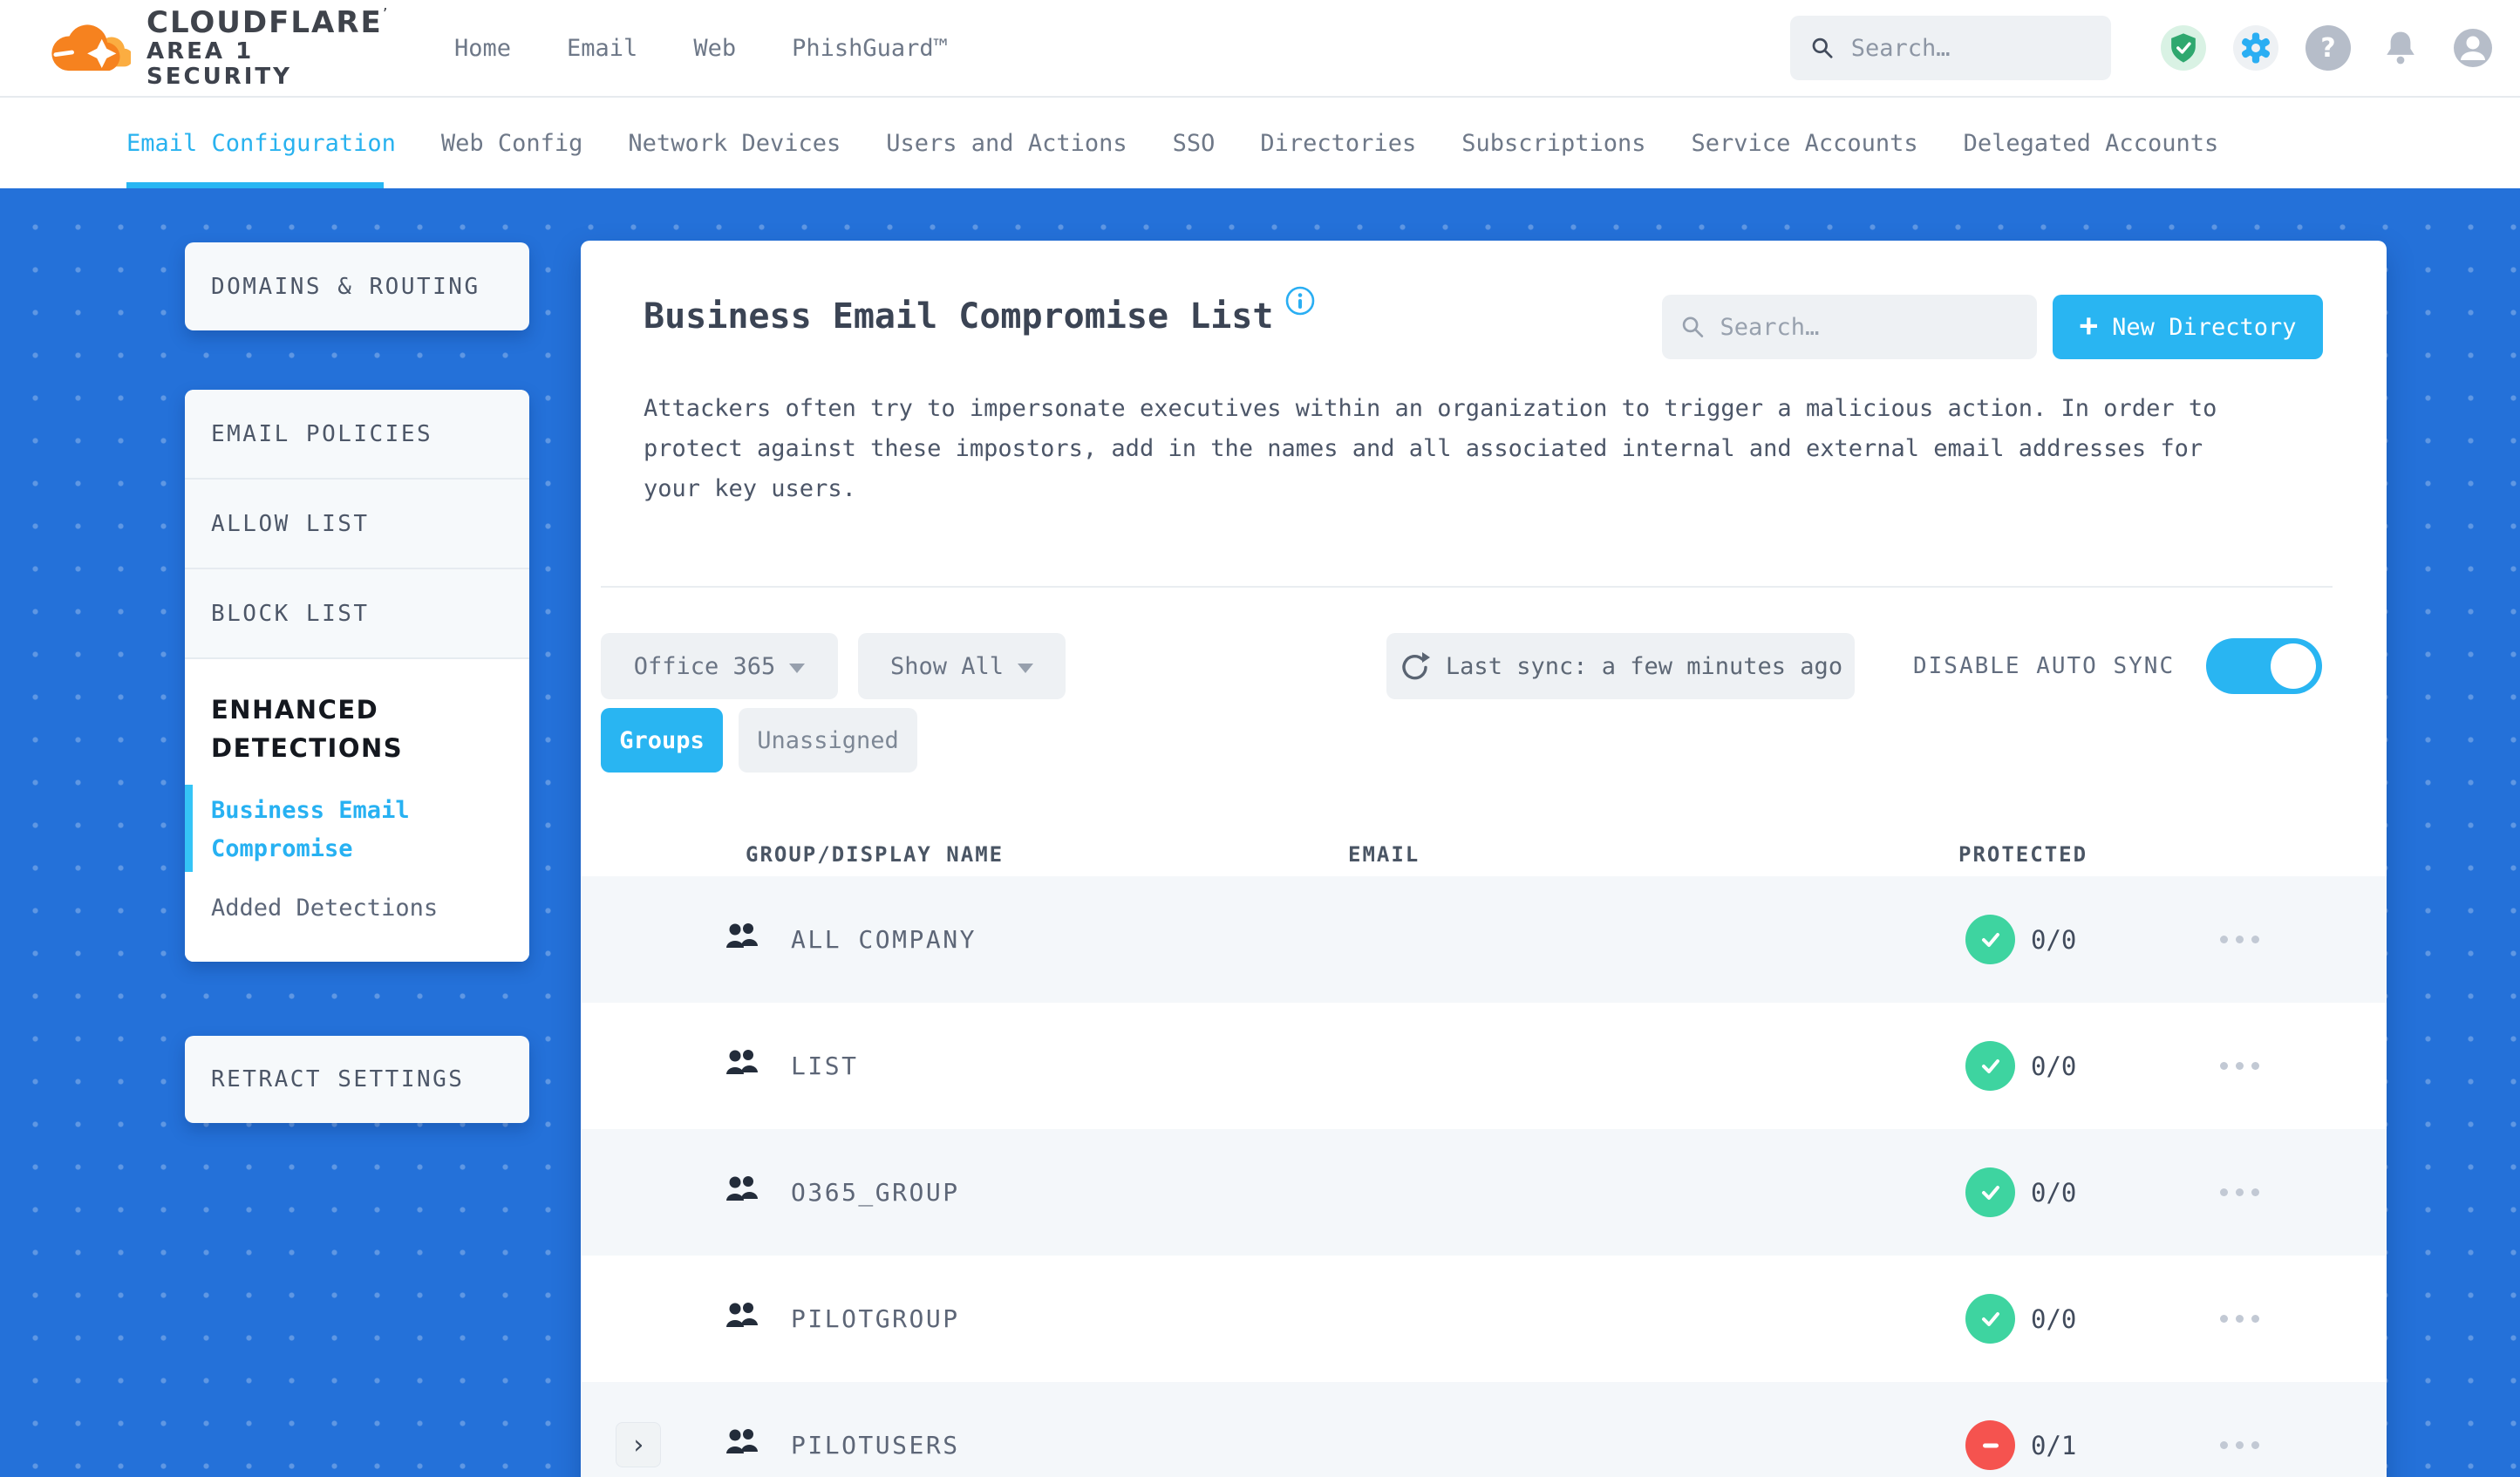 The image size is (2520, 1477). I want to click on chevron-right-icon: ›, so click(638, 1444).